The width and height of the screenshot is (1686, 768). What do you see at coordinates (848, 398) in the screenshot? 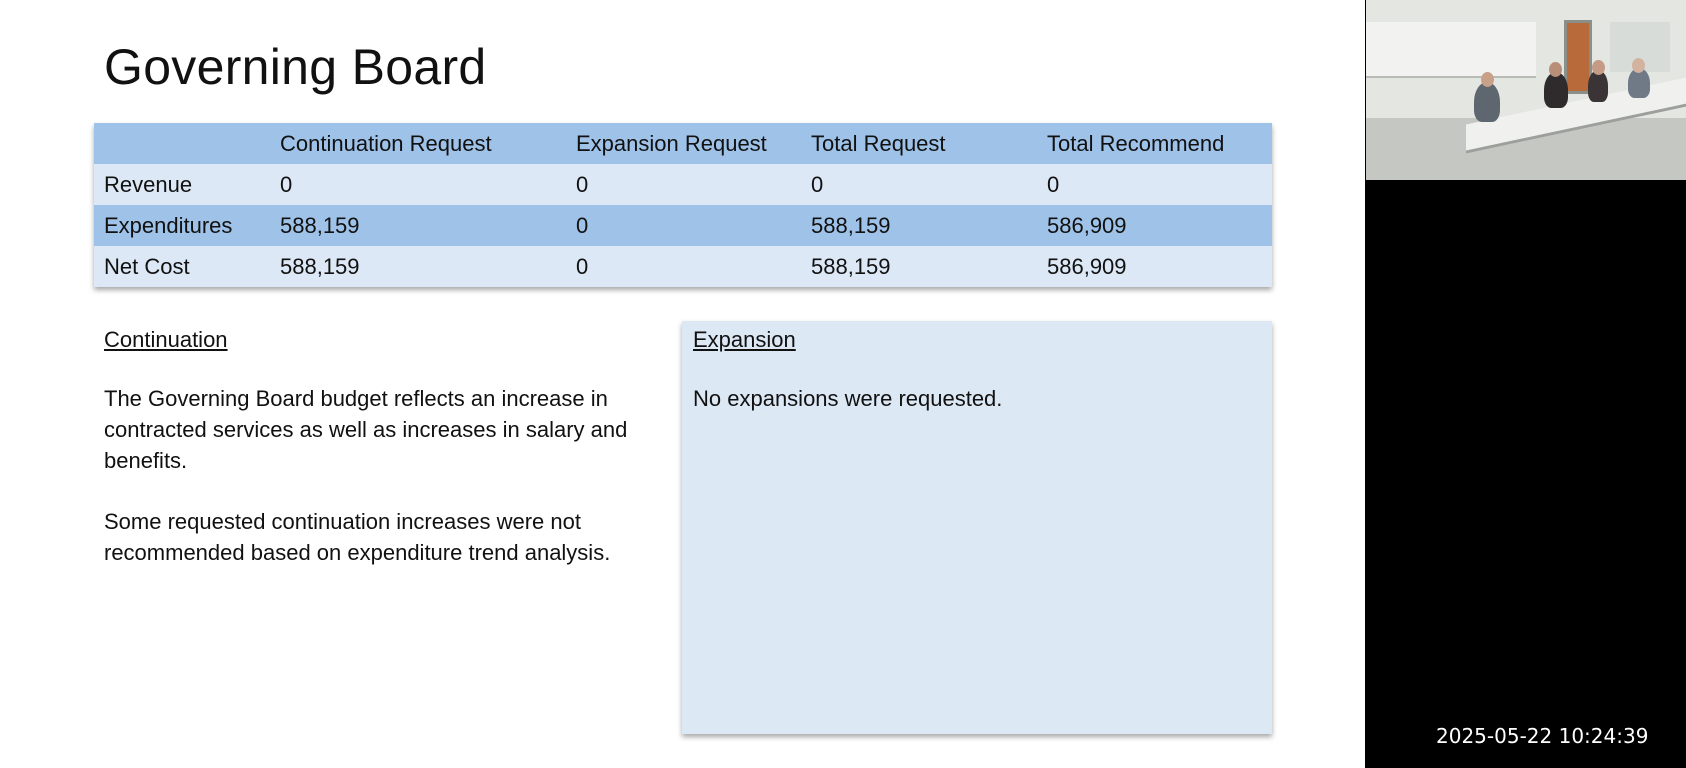
I see `expansion-text: No expansions were requested.` at bounding box center [848, 398].